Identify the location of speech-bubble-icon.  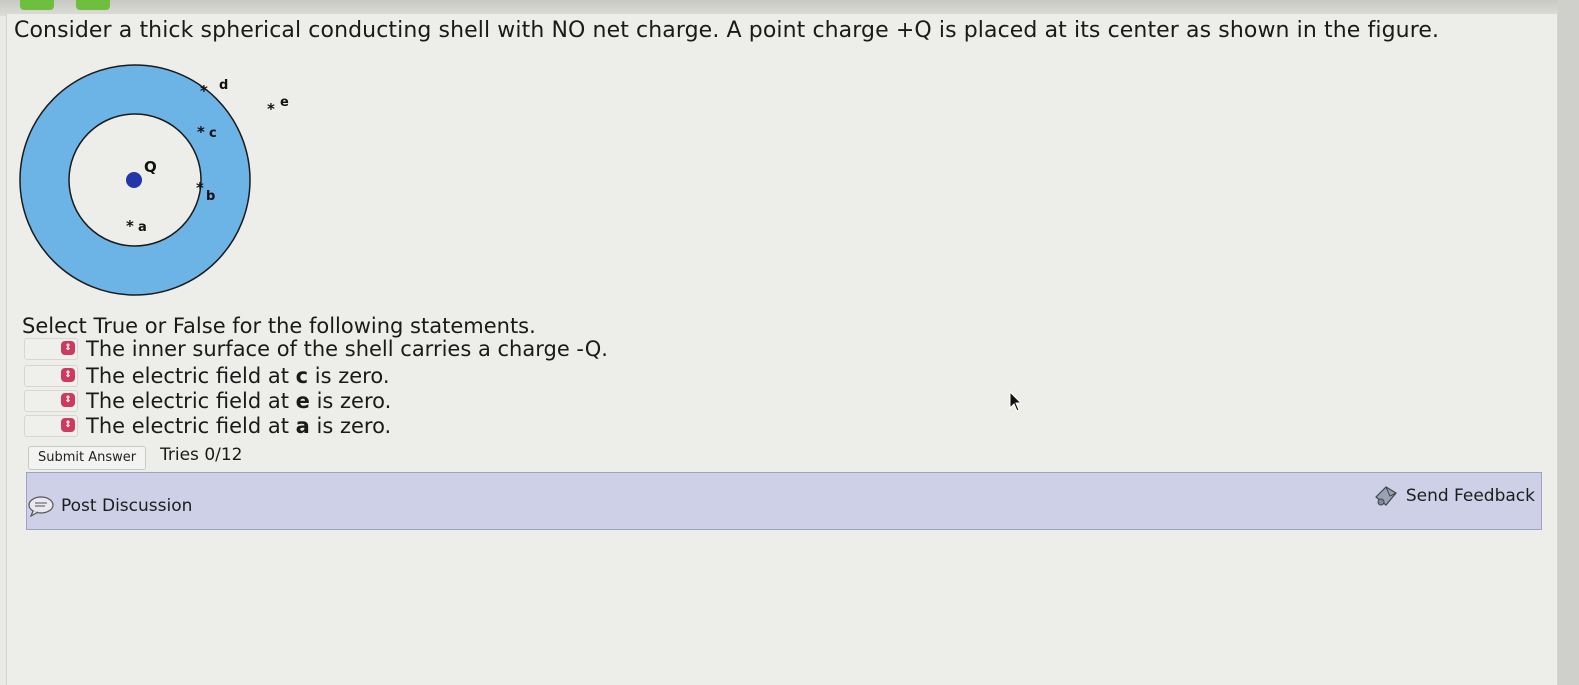
(41, 506).